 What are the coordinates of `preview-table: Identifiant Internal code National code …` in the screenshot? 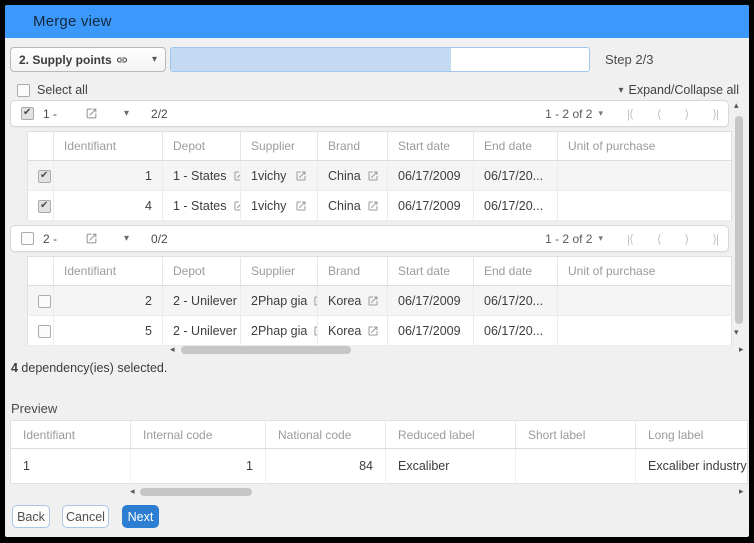 It's located at (379, 452).